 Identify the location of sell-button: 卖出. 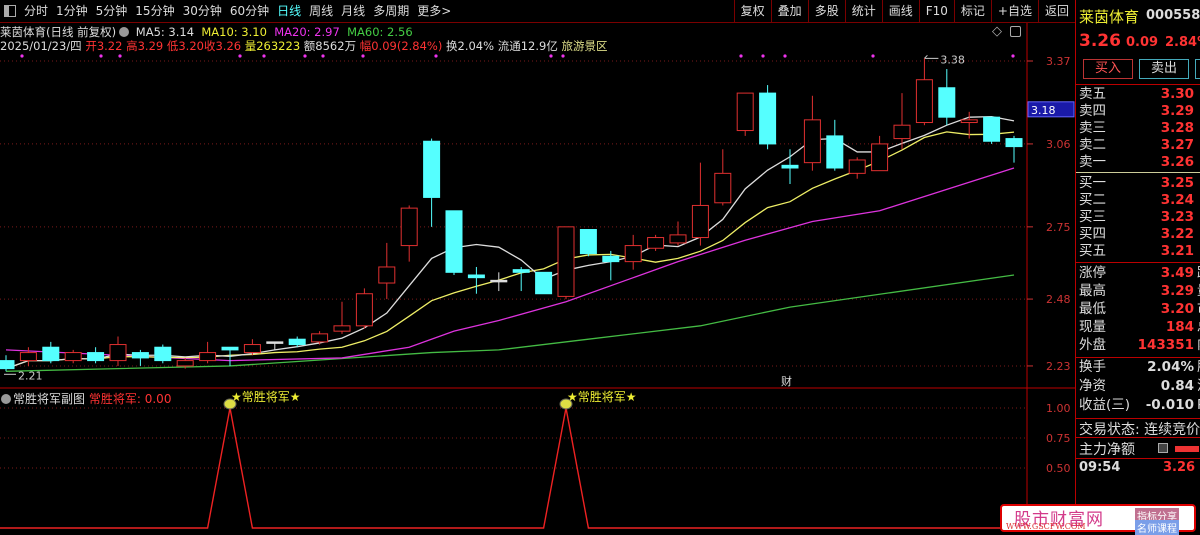
(1164, 69).